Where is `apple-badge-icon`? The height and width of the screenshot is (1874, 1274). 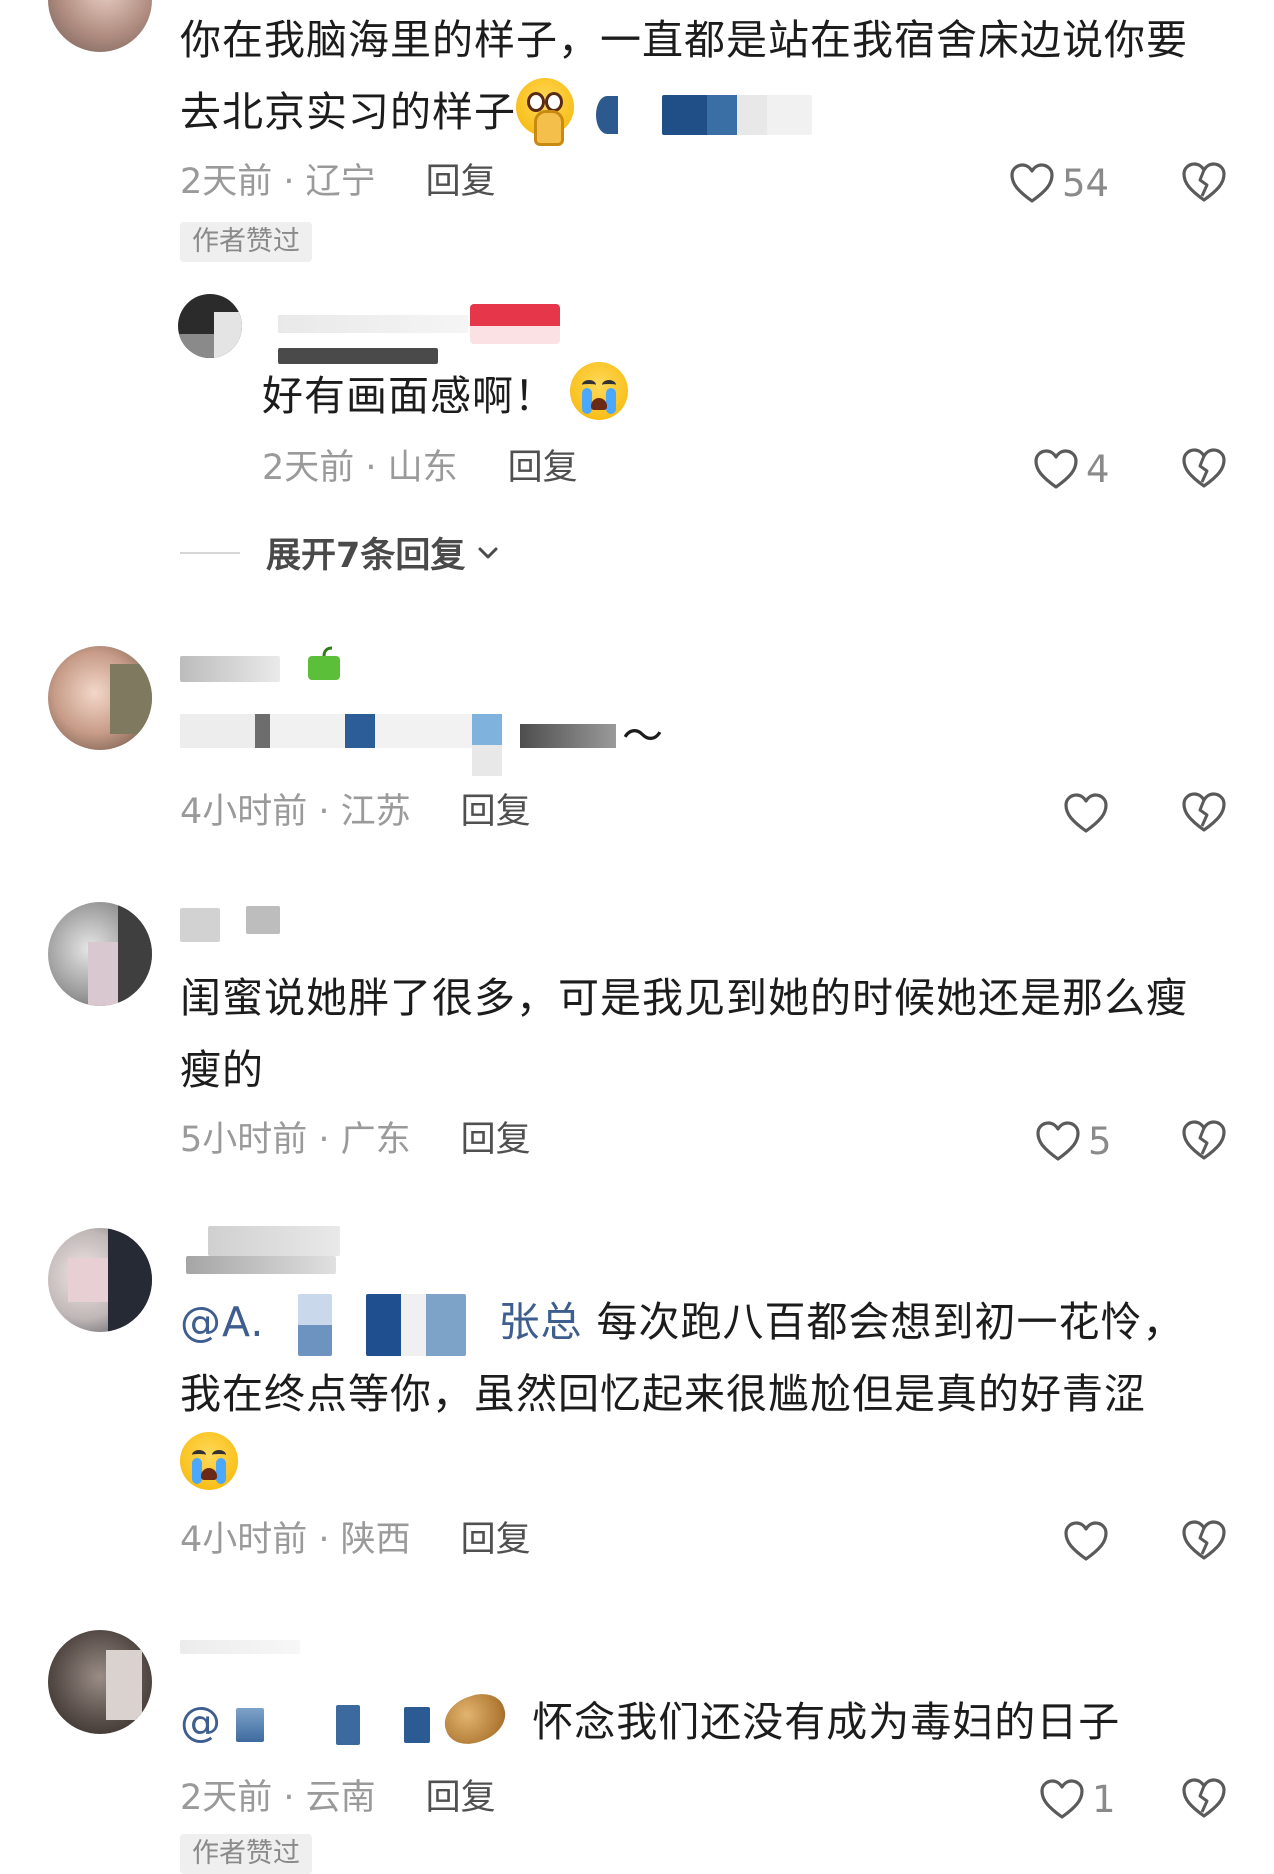 apple-badge-icon is located at coordinates (324, 663).